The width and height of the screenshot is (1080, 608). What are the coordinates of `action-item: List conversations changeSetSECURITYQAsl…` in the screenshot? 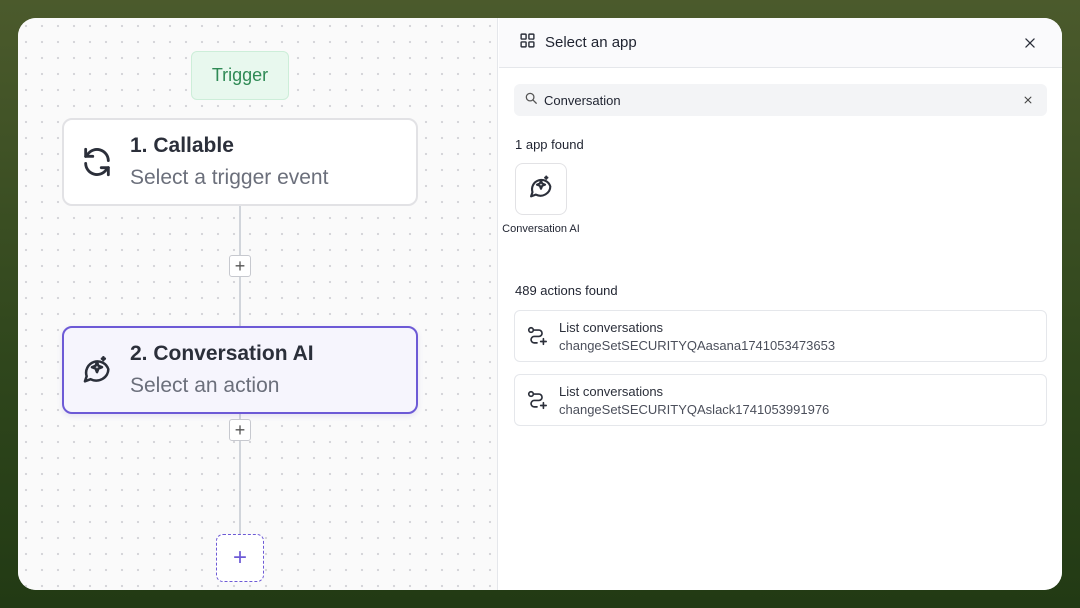 It's located at (780, 400).